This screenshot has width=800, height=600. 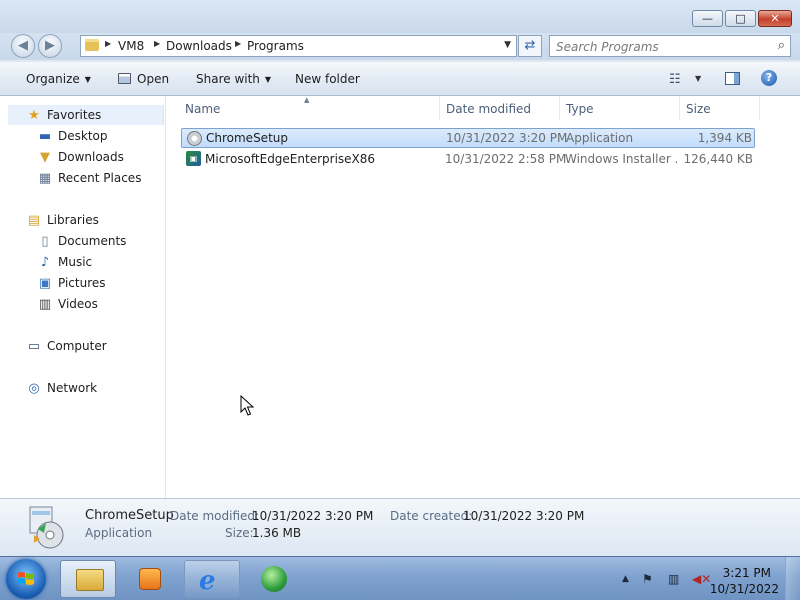 What do you see at coordinates (290, 159) in the screenshot?
I see `file-name: MicrosoftEdgeEnterpriseX86` at bounding box center [290, 159].